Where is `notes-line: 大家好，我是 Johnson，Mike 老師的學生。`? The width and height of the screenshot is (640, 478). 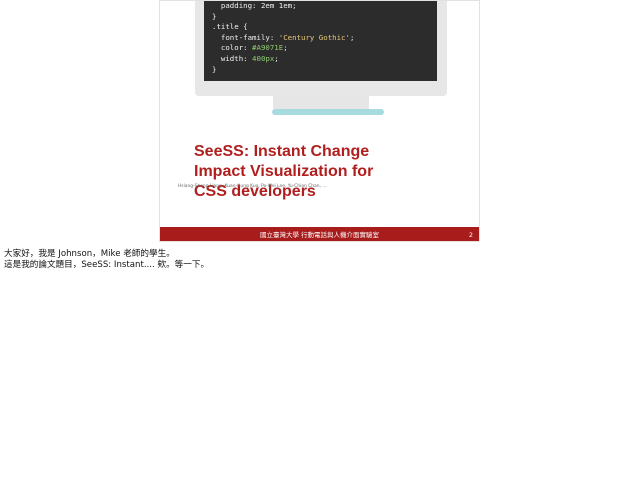 notes-line: 大家好，我是 Johnson，Mike 老師的學生。 is located at coordinates (89, 254).